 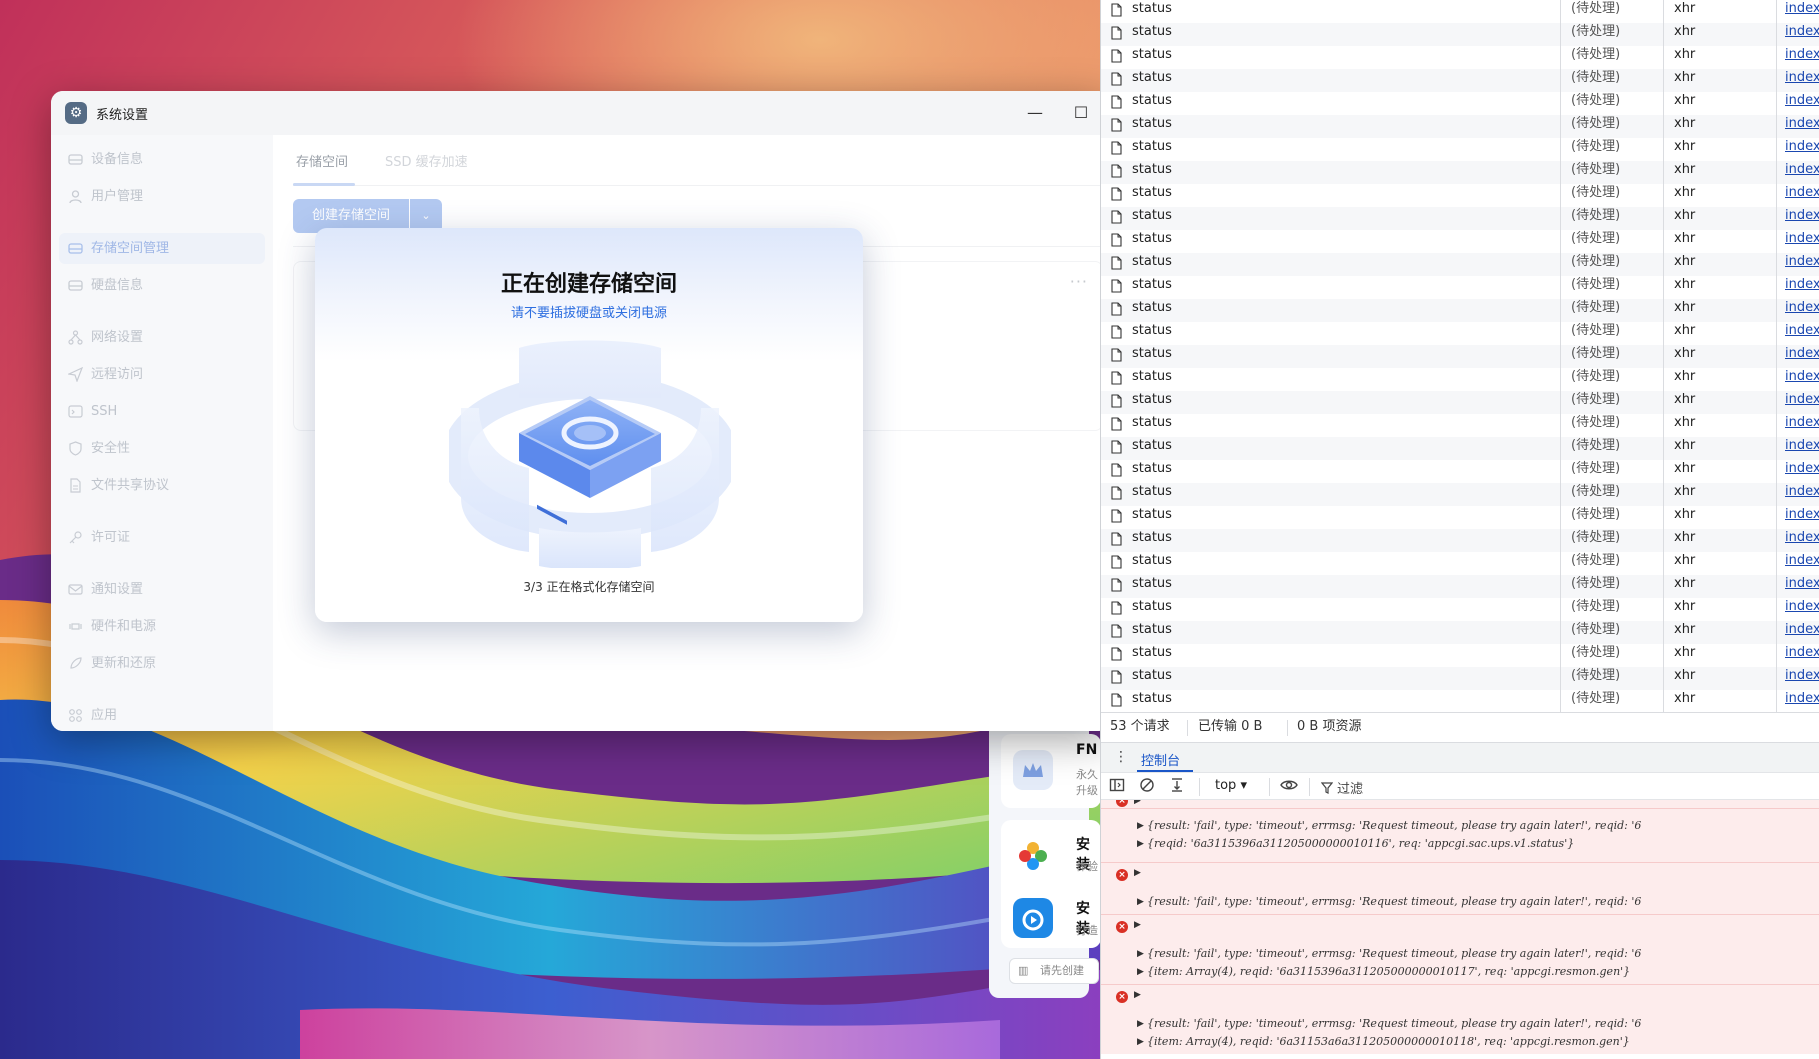 I want to click on sidebar-item-license: 许可证, so click(x=162, y=537).